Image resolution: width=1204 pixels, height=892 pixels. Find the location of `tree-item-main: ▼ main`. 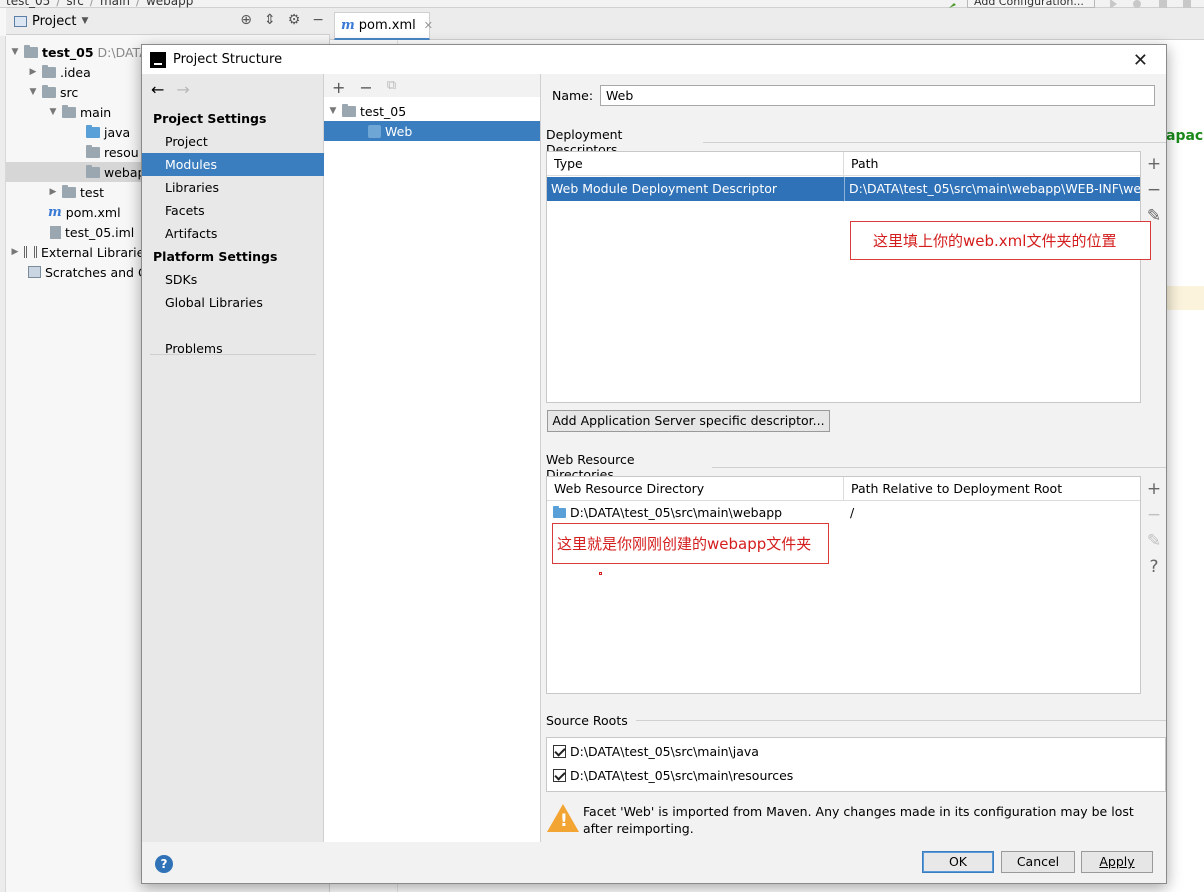

tree-item-main: ▼ main is located at coordinates (79, 112).